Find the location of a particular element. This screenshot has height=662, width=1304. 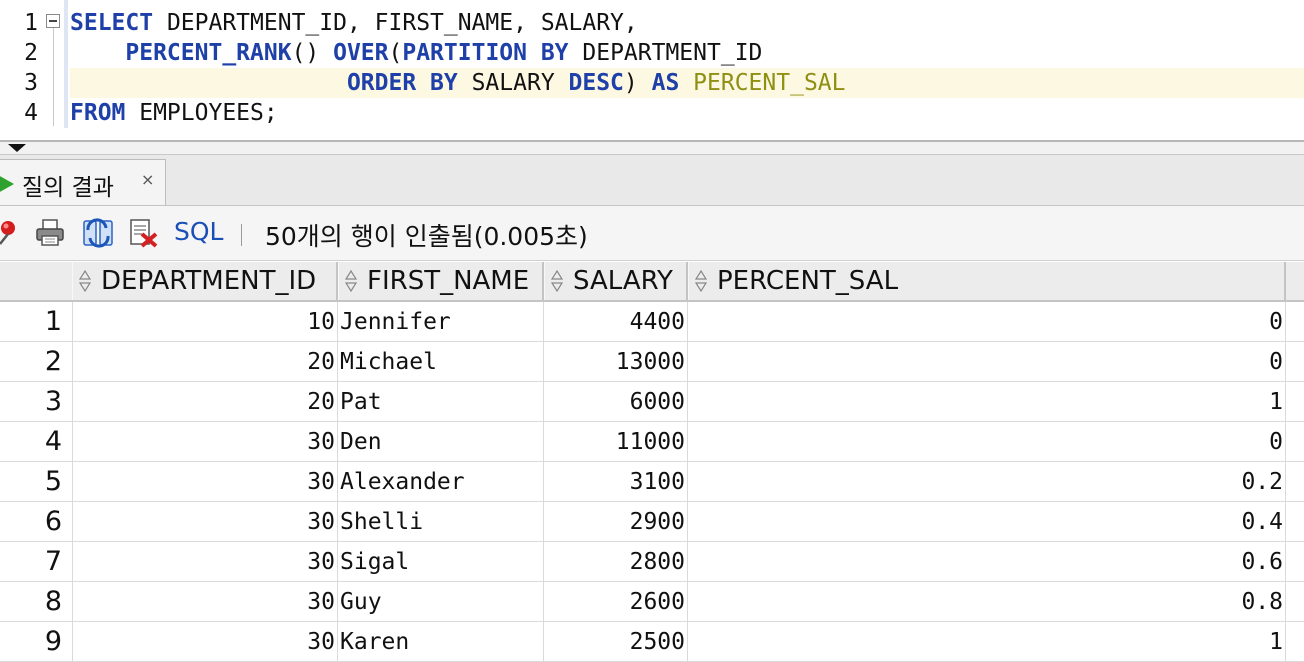

column-header-percent-sal: PERCENT_SAL is located at coordinates (987, 281).